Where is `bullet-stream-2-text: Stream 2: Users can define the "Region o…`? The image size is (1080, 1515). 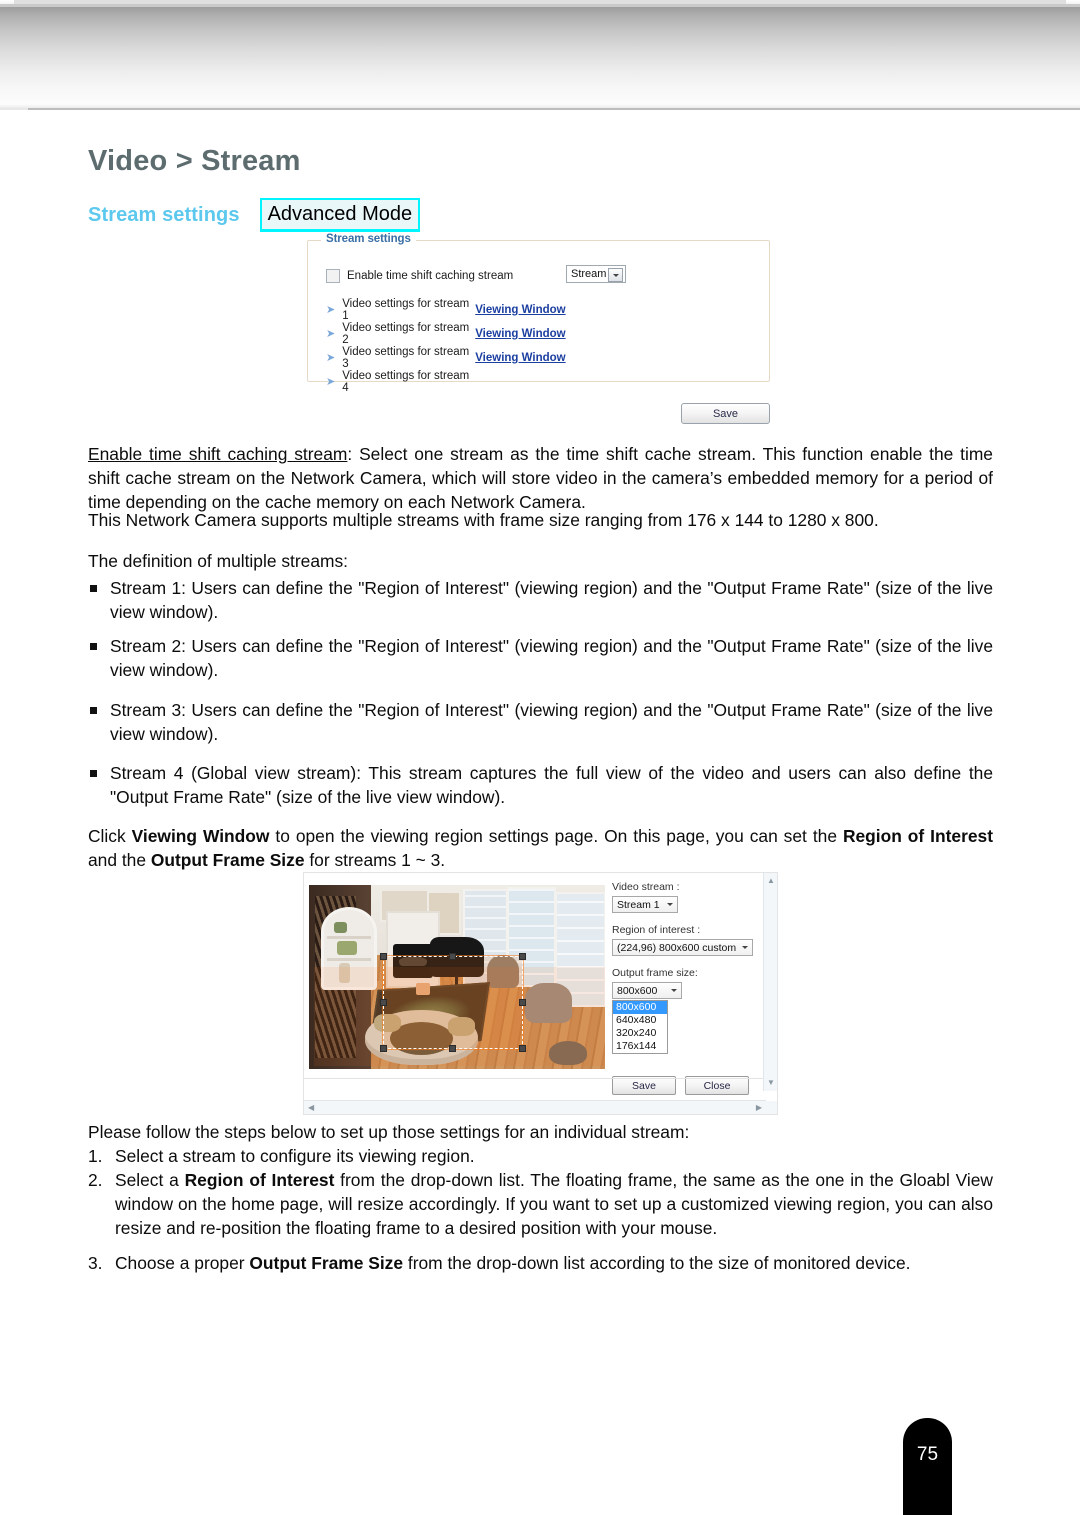 bullet-stream-2-text: Stream 2: Users can define the "Region o… is located at coordinates (551, 658).